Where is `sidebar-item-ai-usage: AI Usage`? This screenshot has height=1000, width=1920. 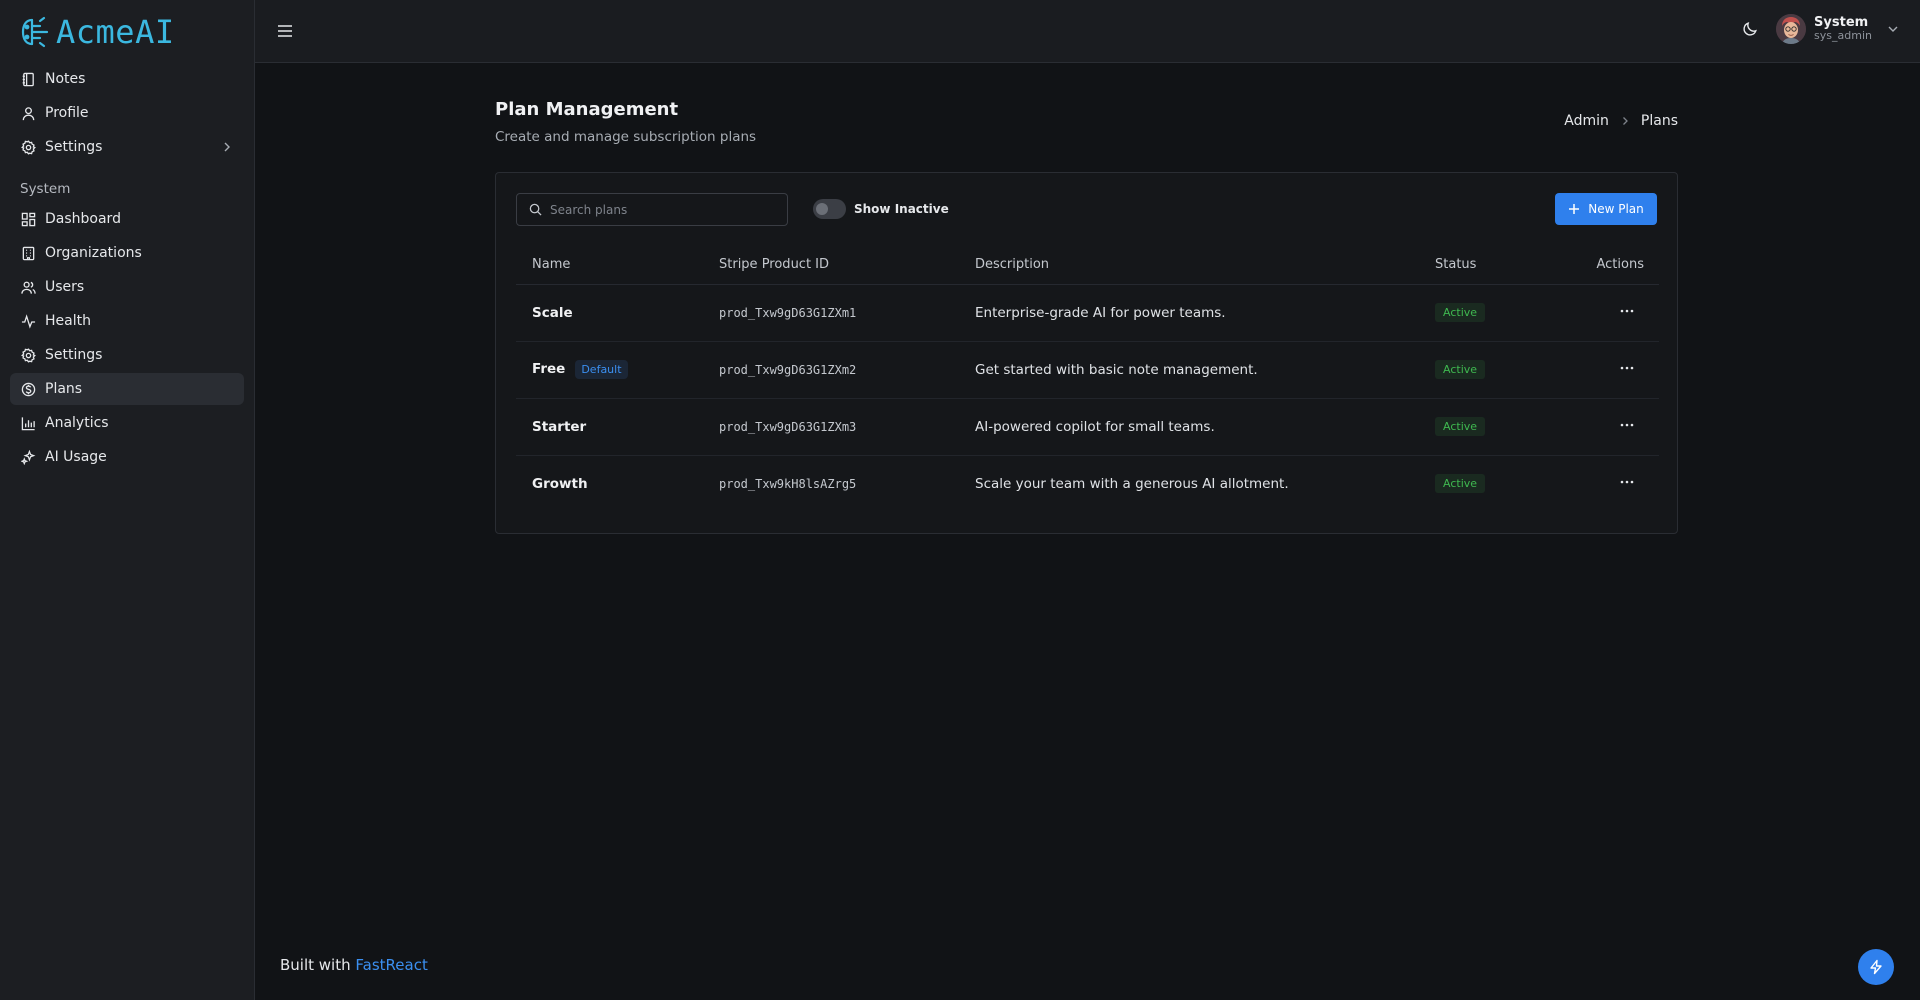
sidebar-item-ai-usage: AI Usage is located at coordinates (127, 457).